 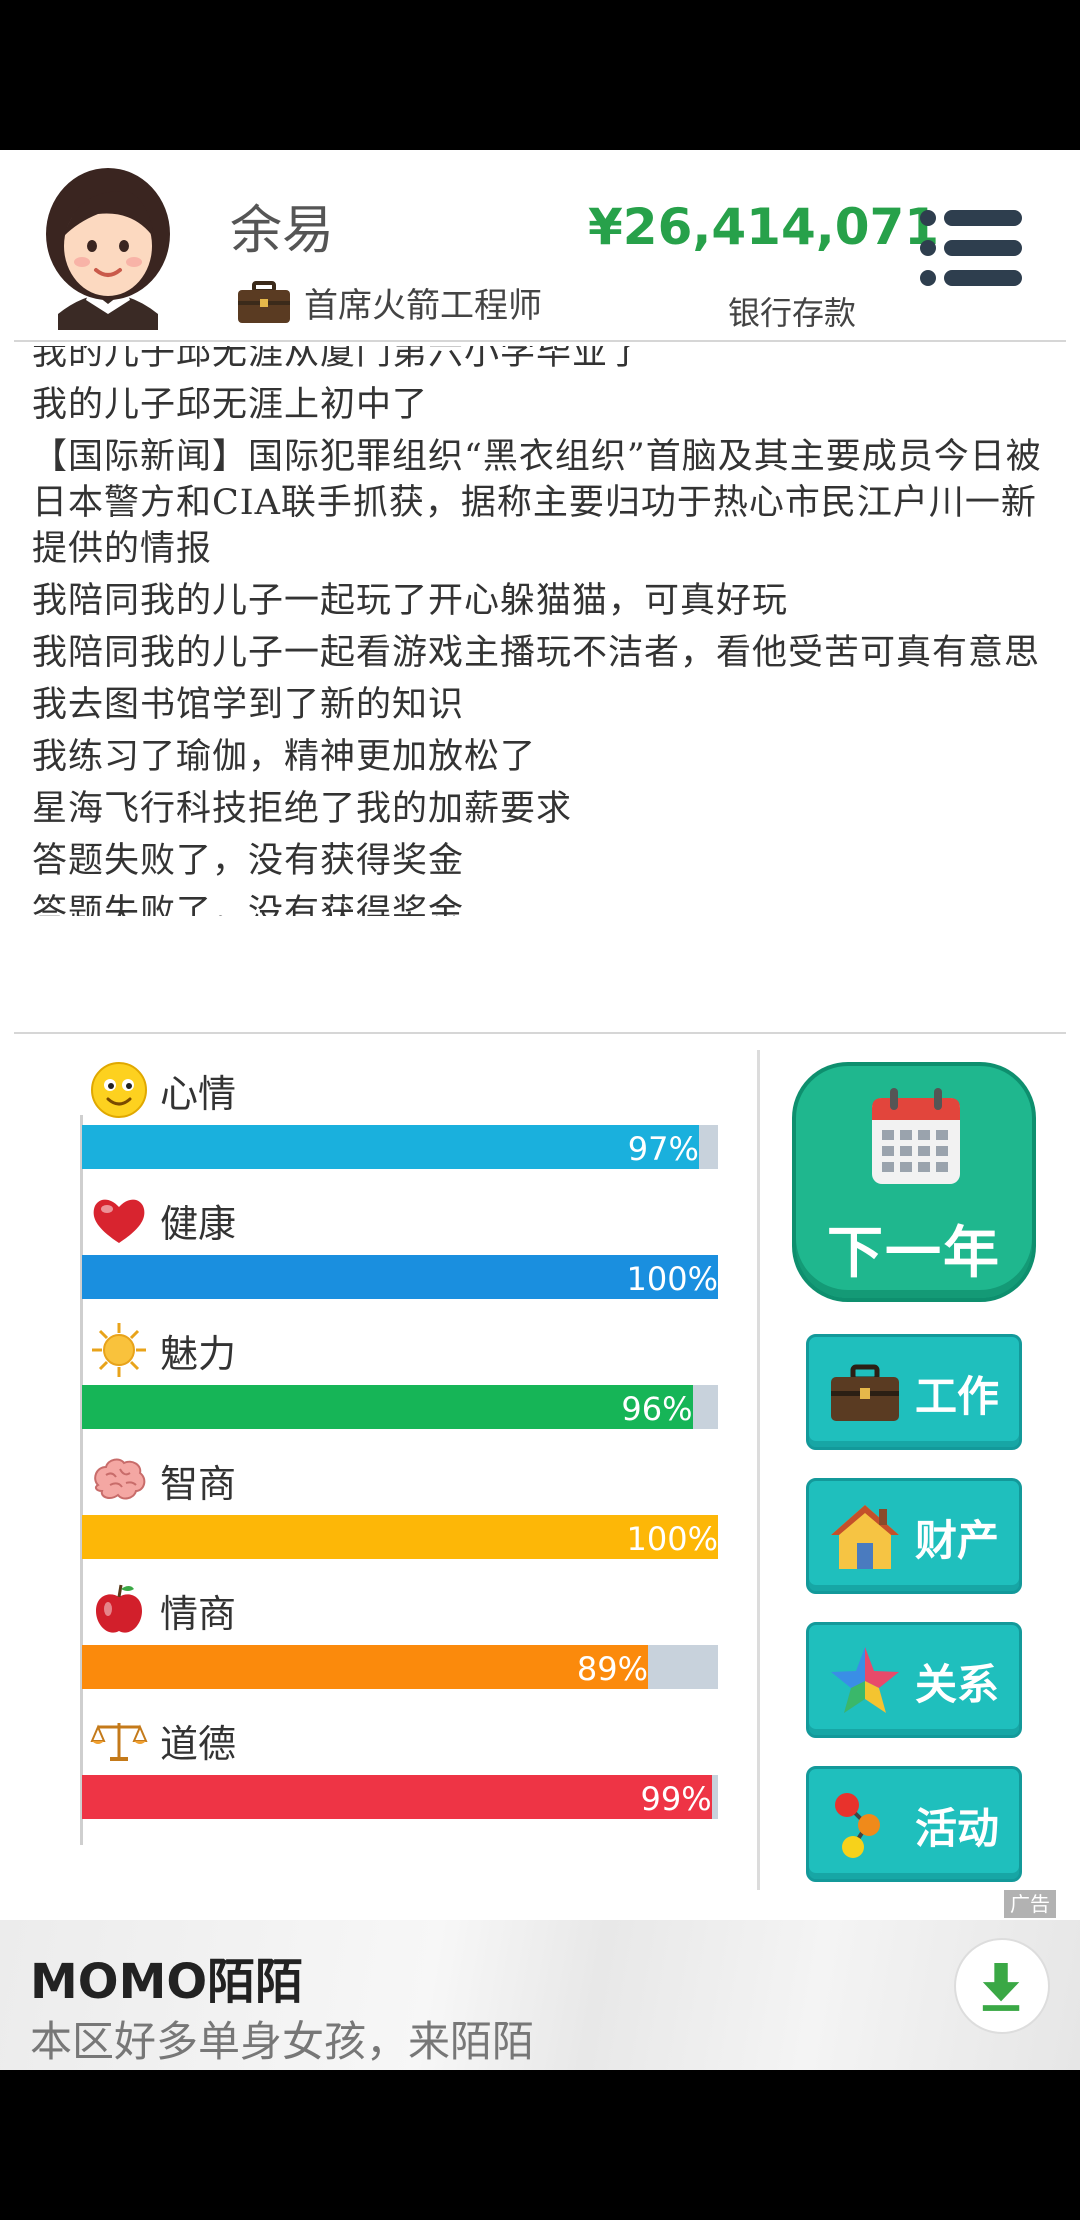 I want to click on star-icon, so click(x=865, y=1680).